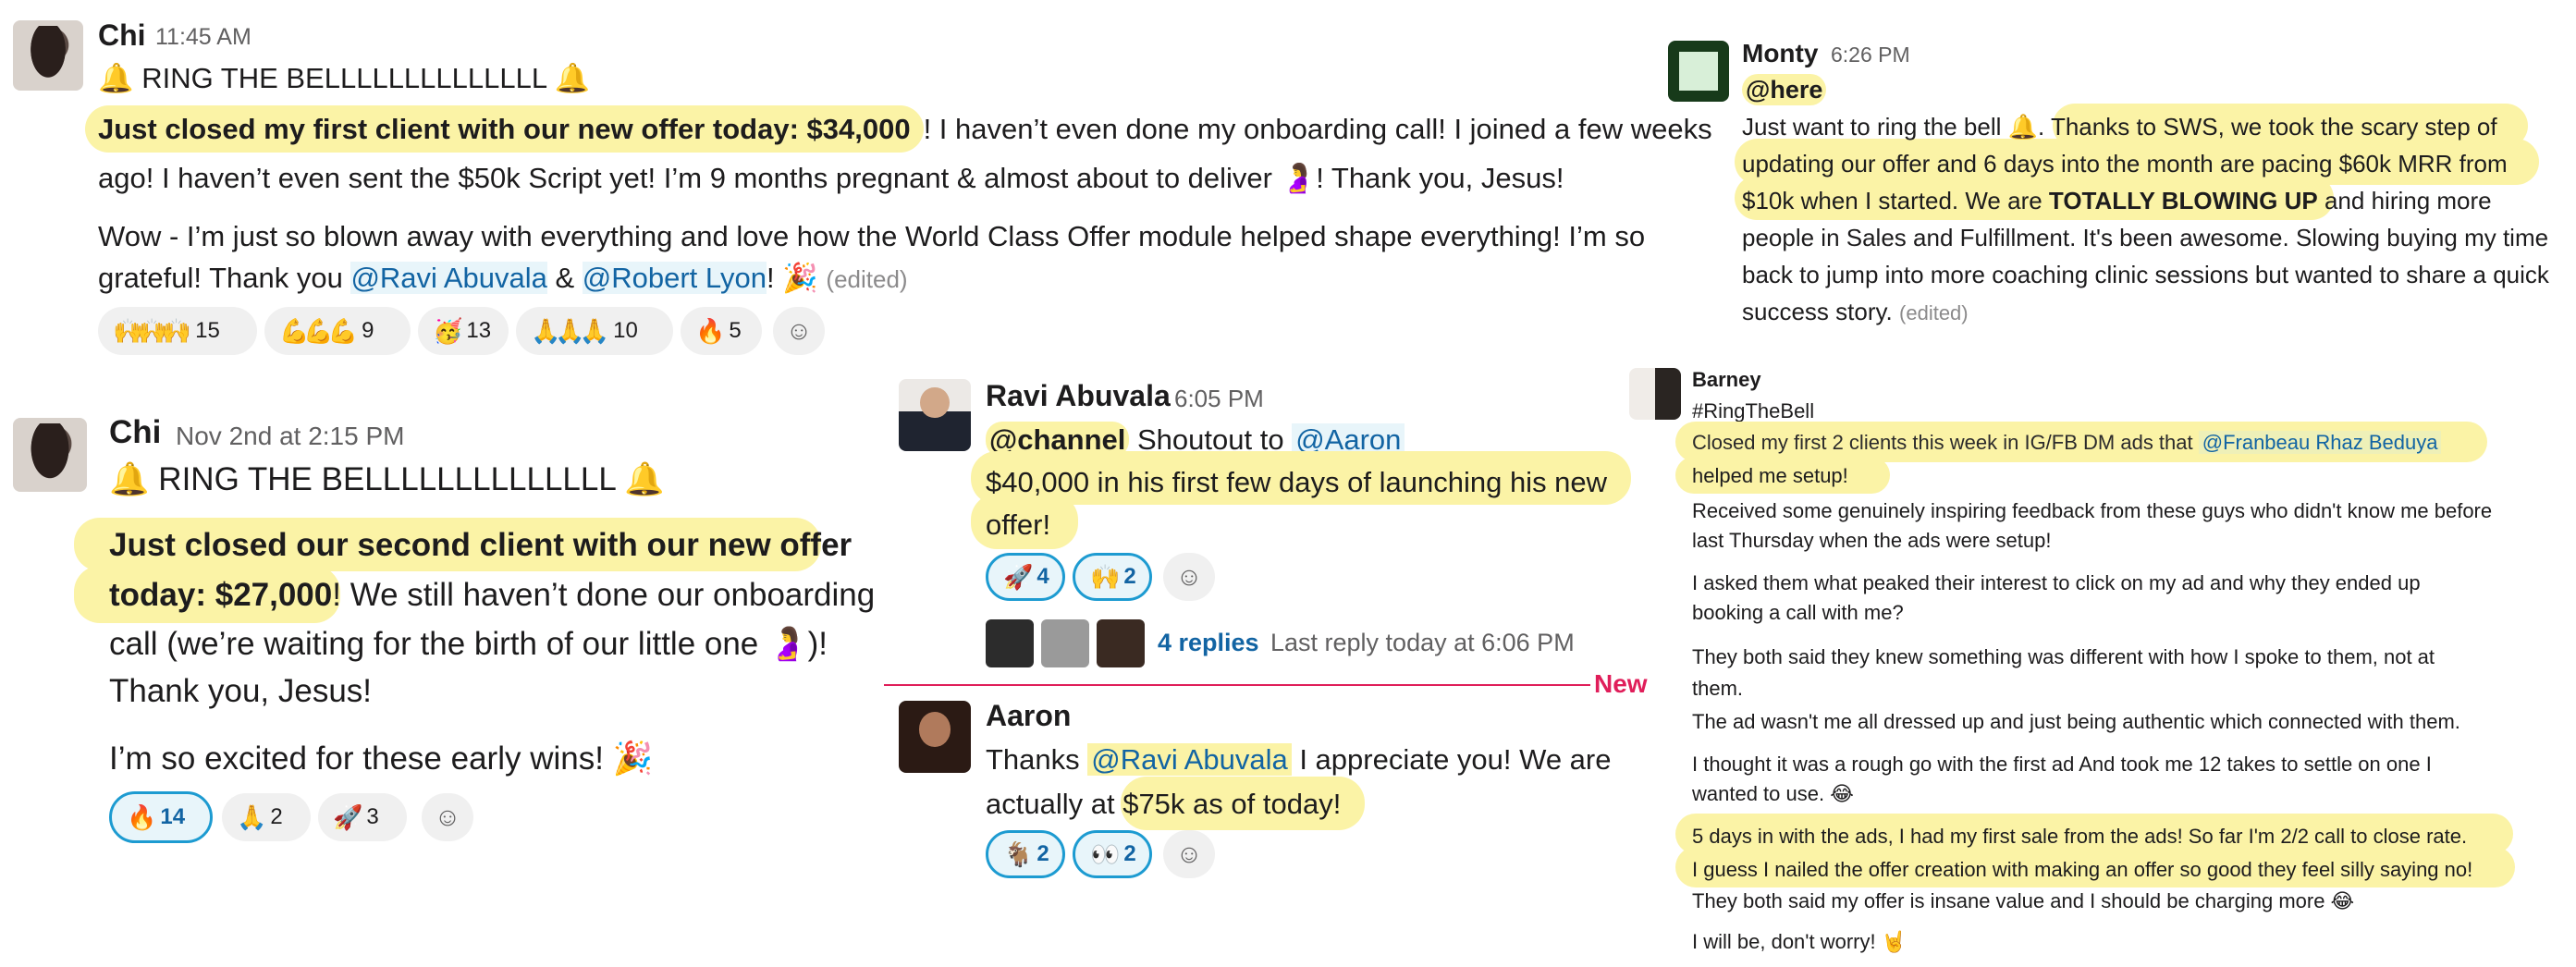 This screenshot has width=2576, height=967. I want to click on message-line: last Thursday when the ads were setup!, so click(1872, 541).